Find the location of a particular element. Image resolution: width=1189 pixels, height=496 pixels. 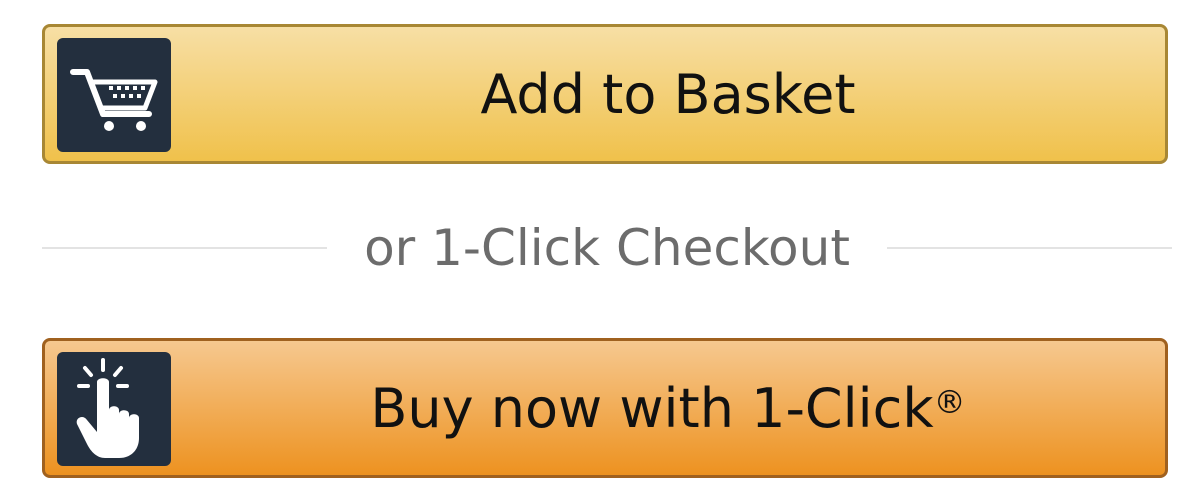

registered-trademark: ® is located at coordinates (949, 402).